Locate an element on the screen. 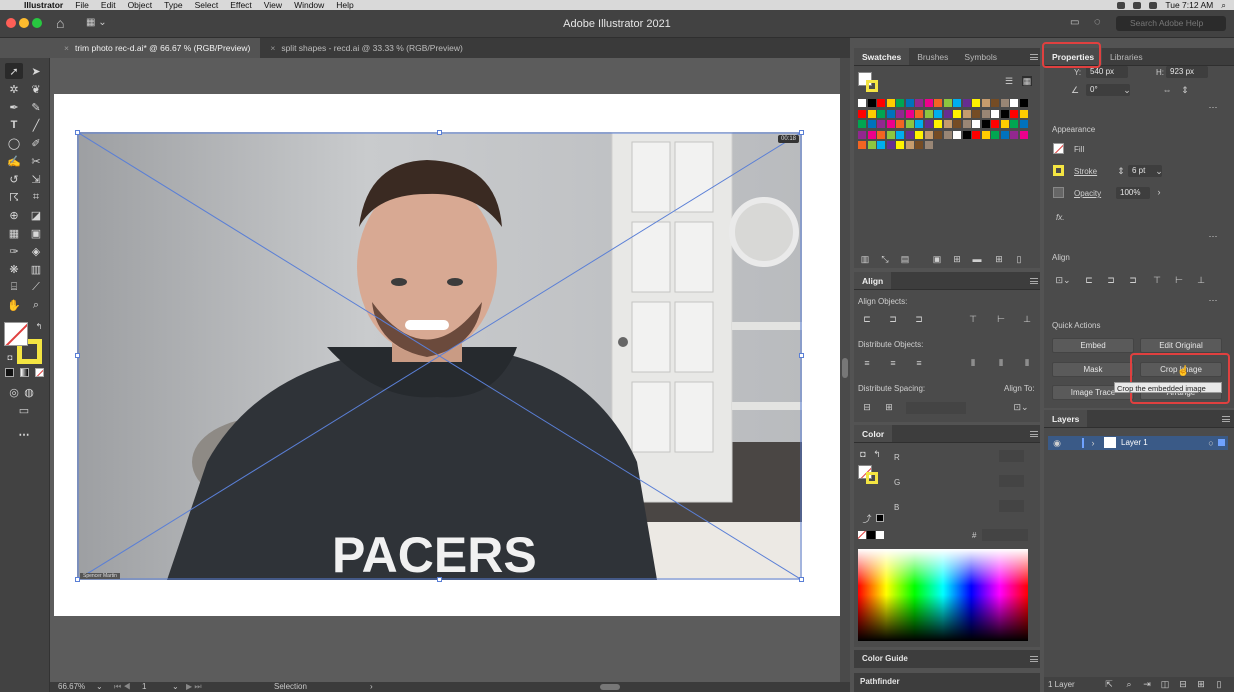  type-tool-icon: T is located at coordinates (14, 125).